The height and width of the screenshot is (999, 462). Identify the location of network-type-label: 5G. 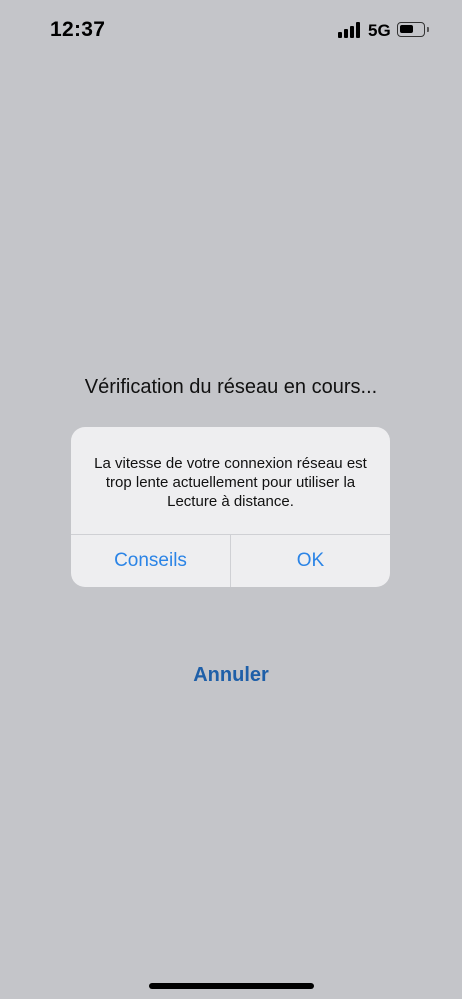
(379, 30).